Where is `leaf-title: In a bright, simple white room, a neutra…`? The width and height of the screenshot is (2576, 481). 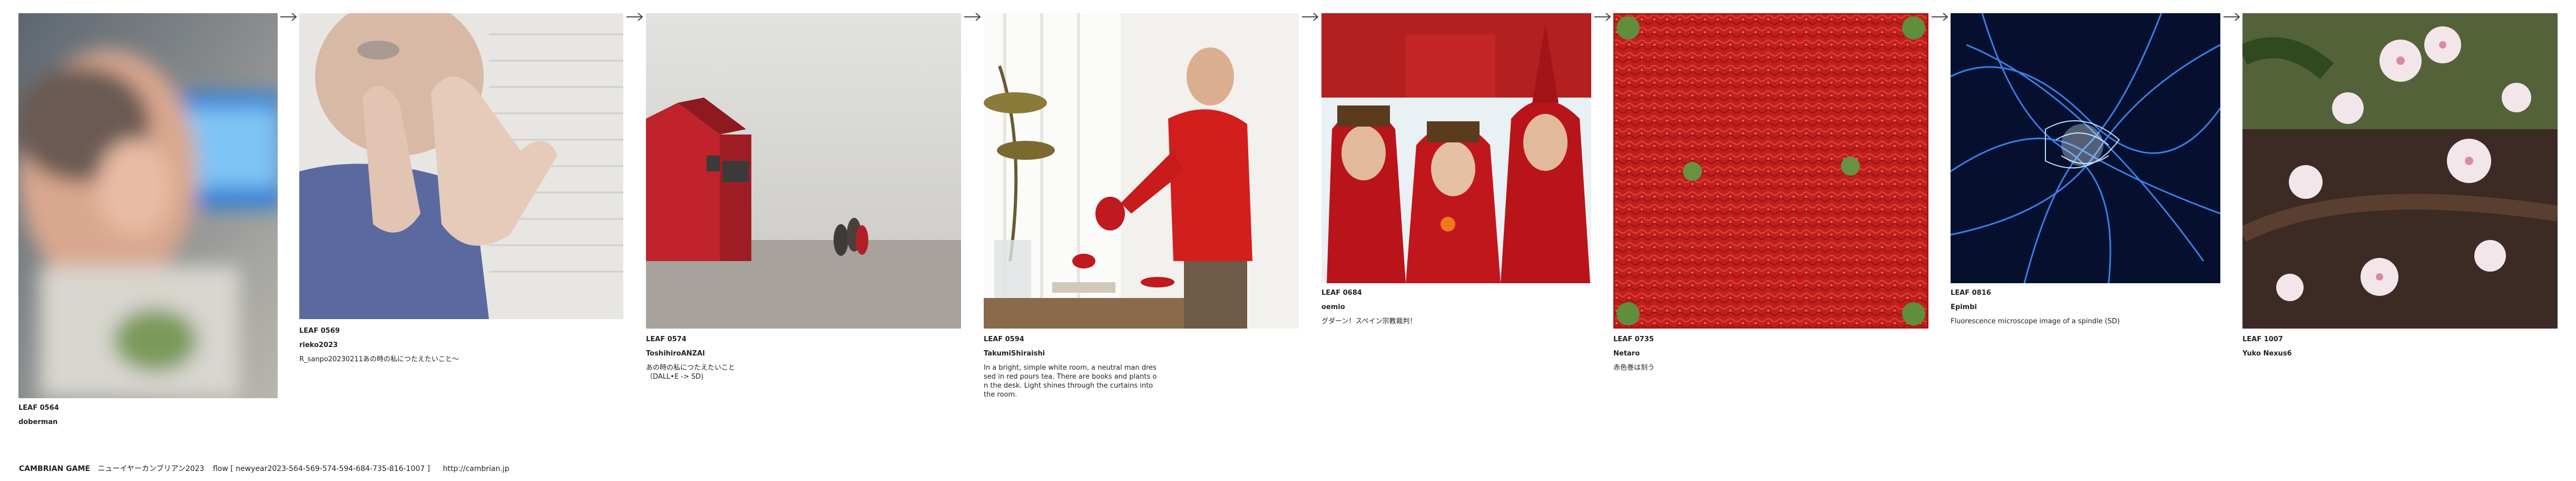 leaf-title: In a bright, simple white room, a neutra… is located at coordinates (1070, 381).